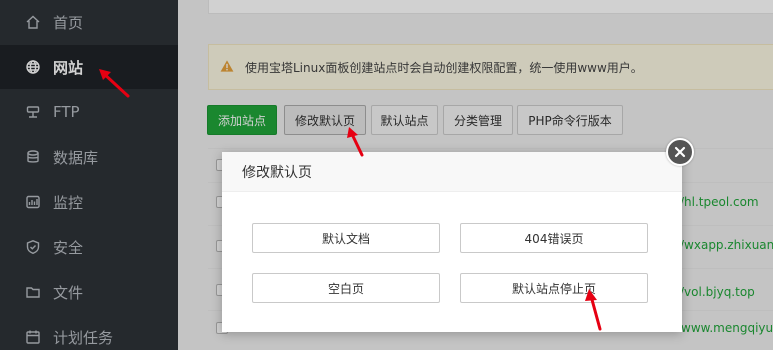  I want to click on close-button, so click(680, 152).